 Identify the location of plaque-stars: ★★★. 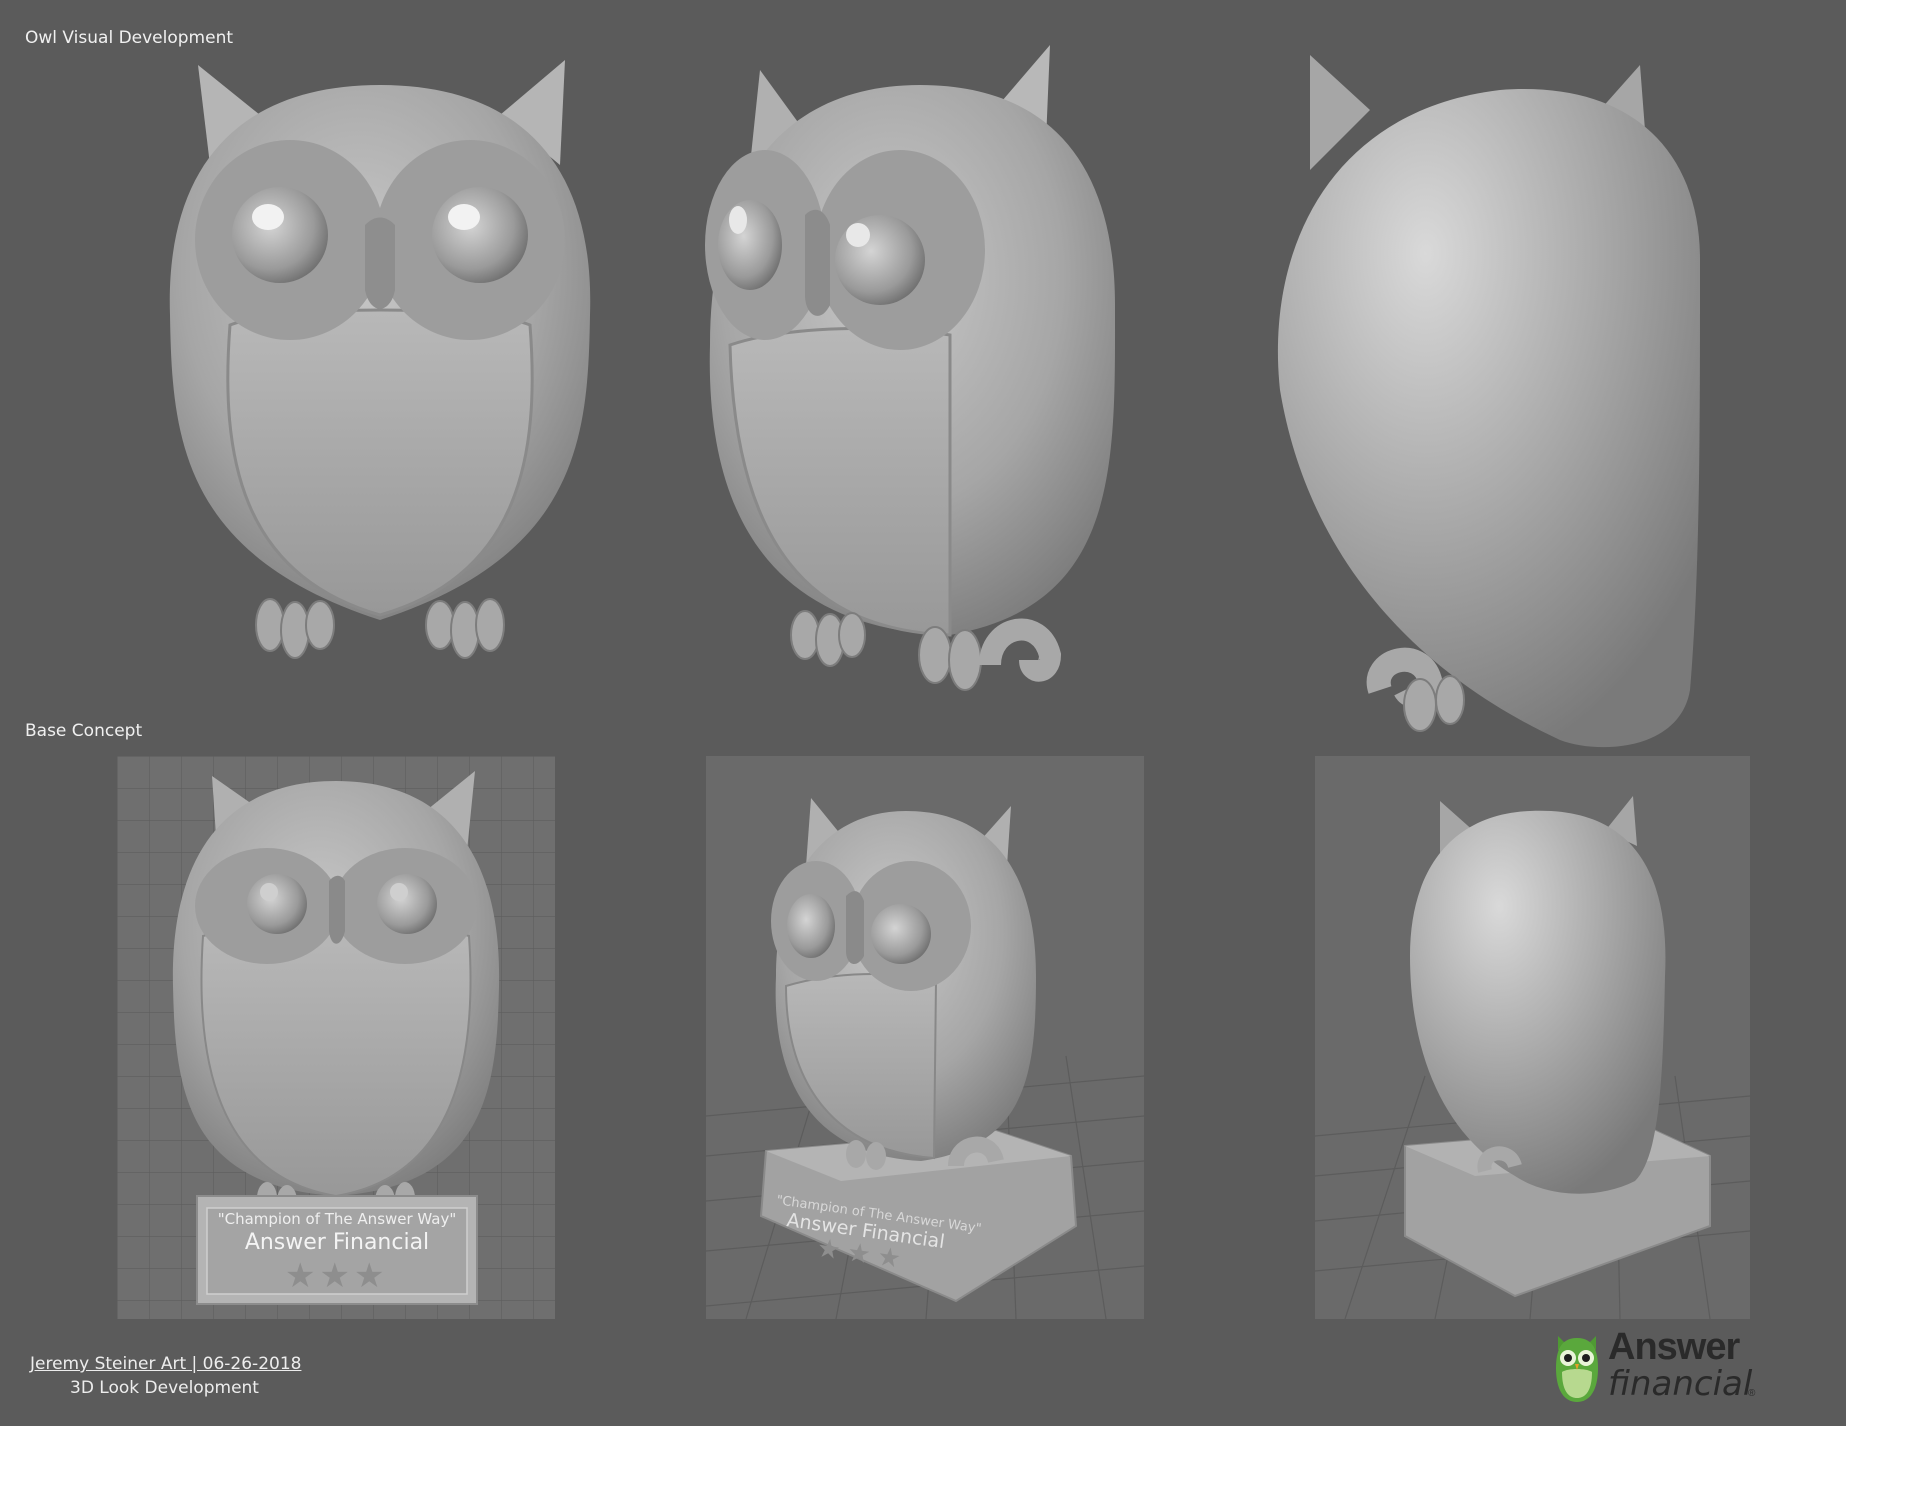
(336, 1276).